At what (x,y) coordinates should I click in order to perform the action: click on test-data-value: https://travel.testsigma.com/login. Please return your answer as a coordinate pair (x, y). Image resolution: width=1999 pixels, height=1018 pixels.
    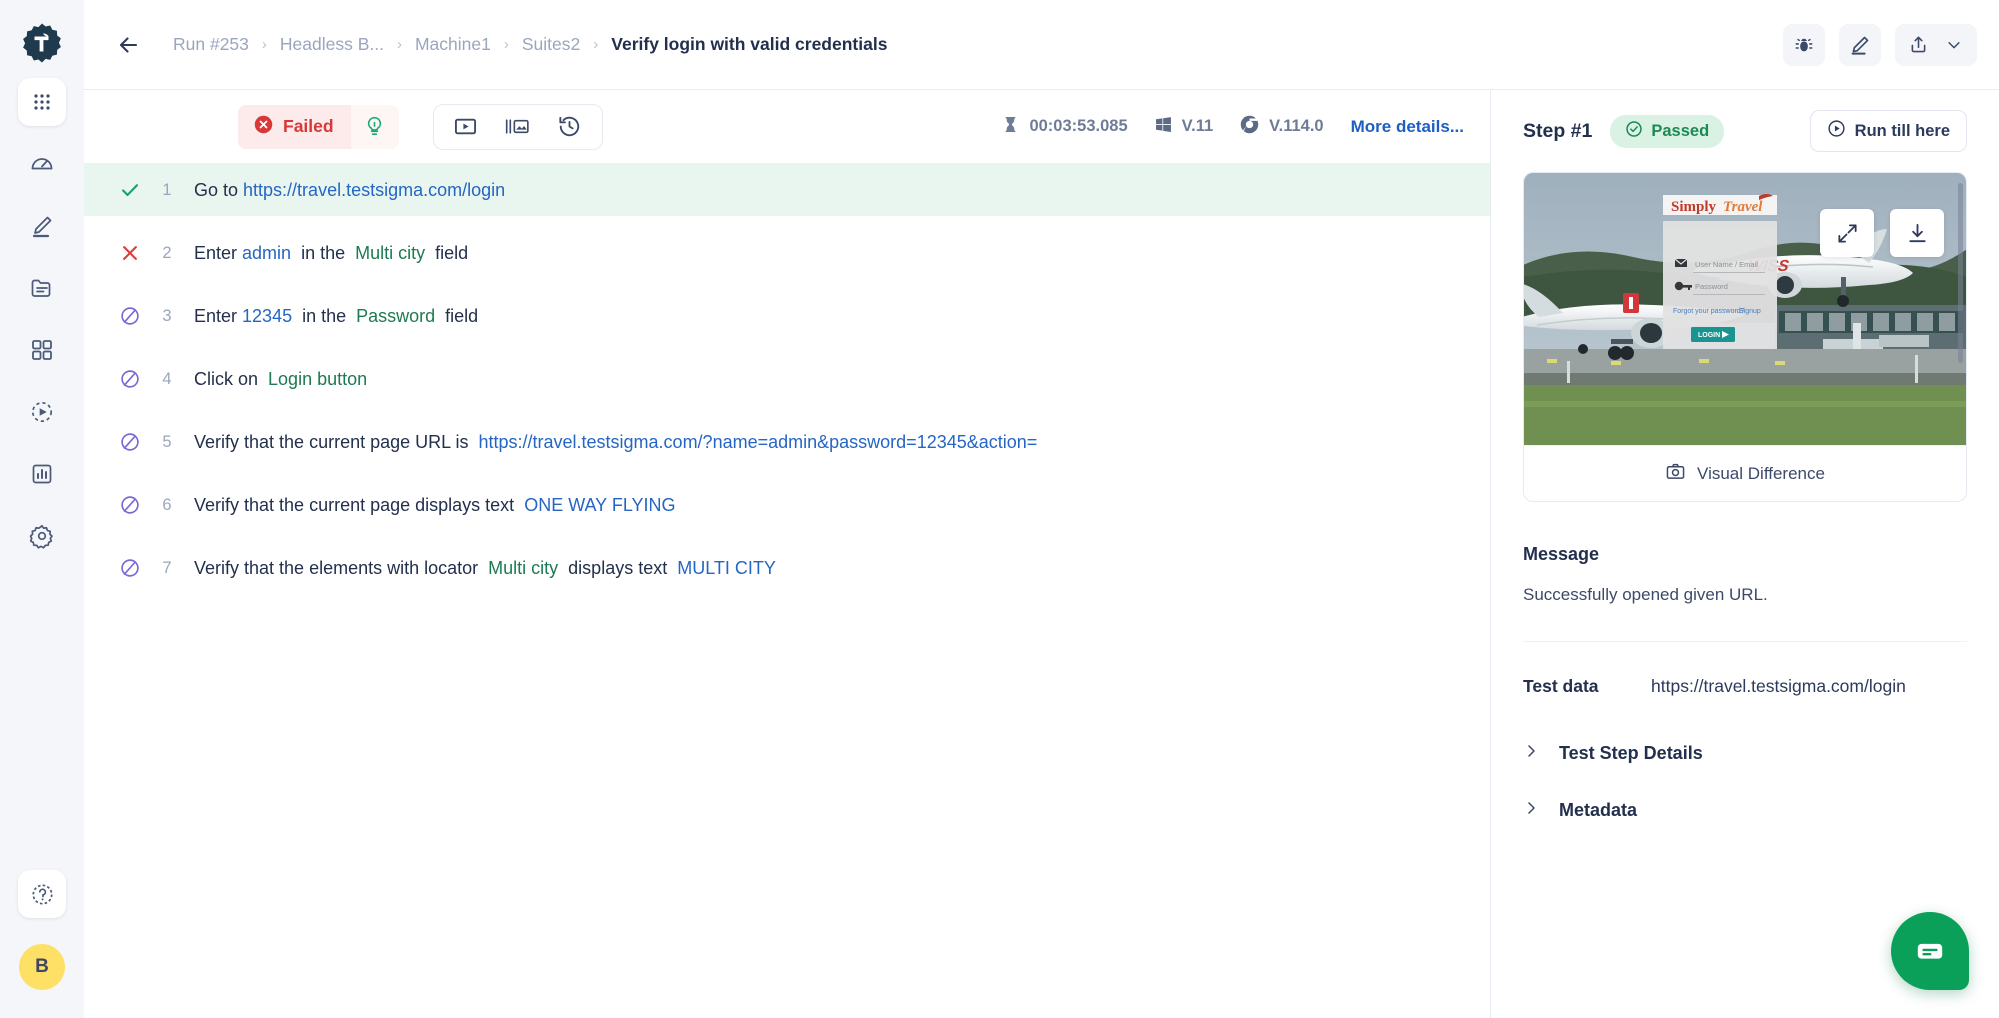
    Looking at the image, I should click on (1778, 686).